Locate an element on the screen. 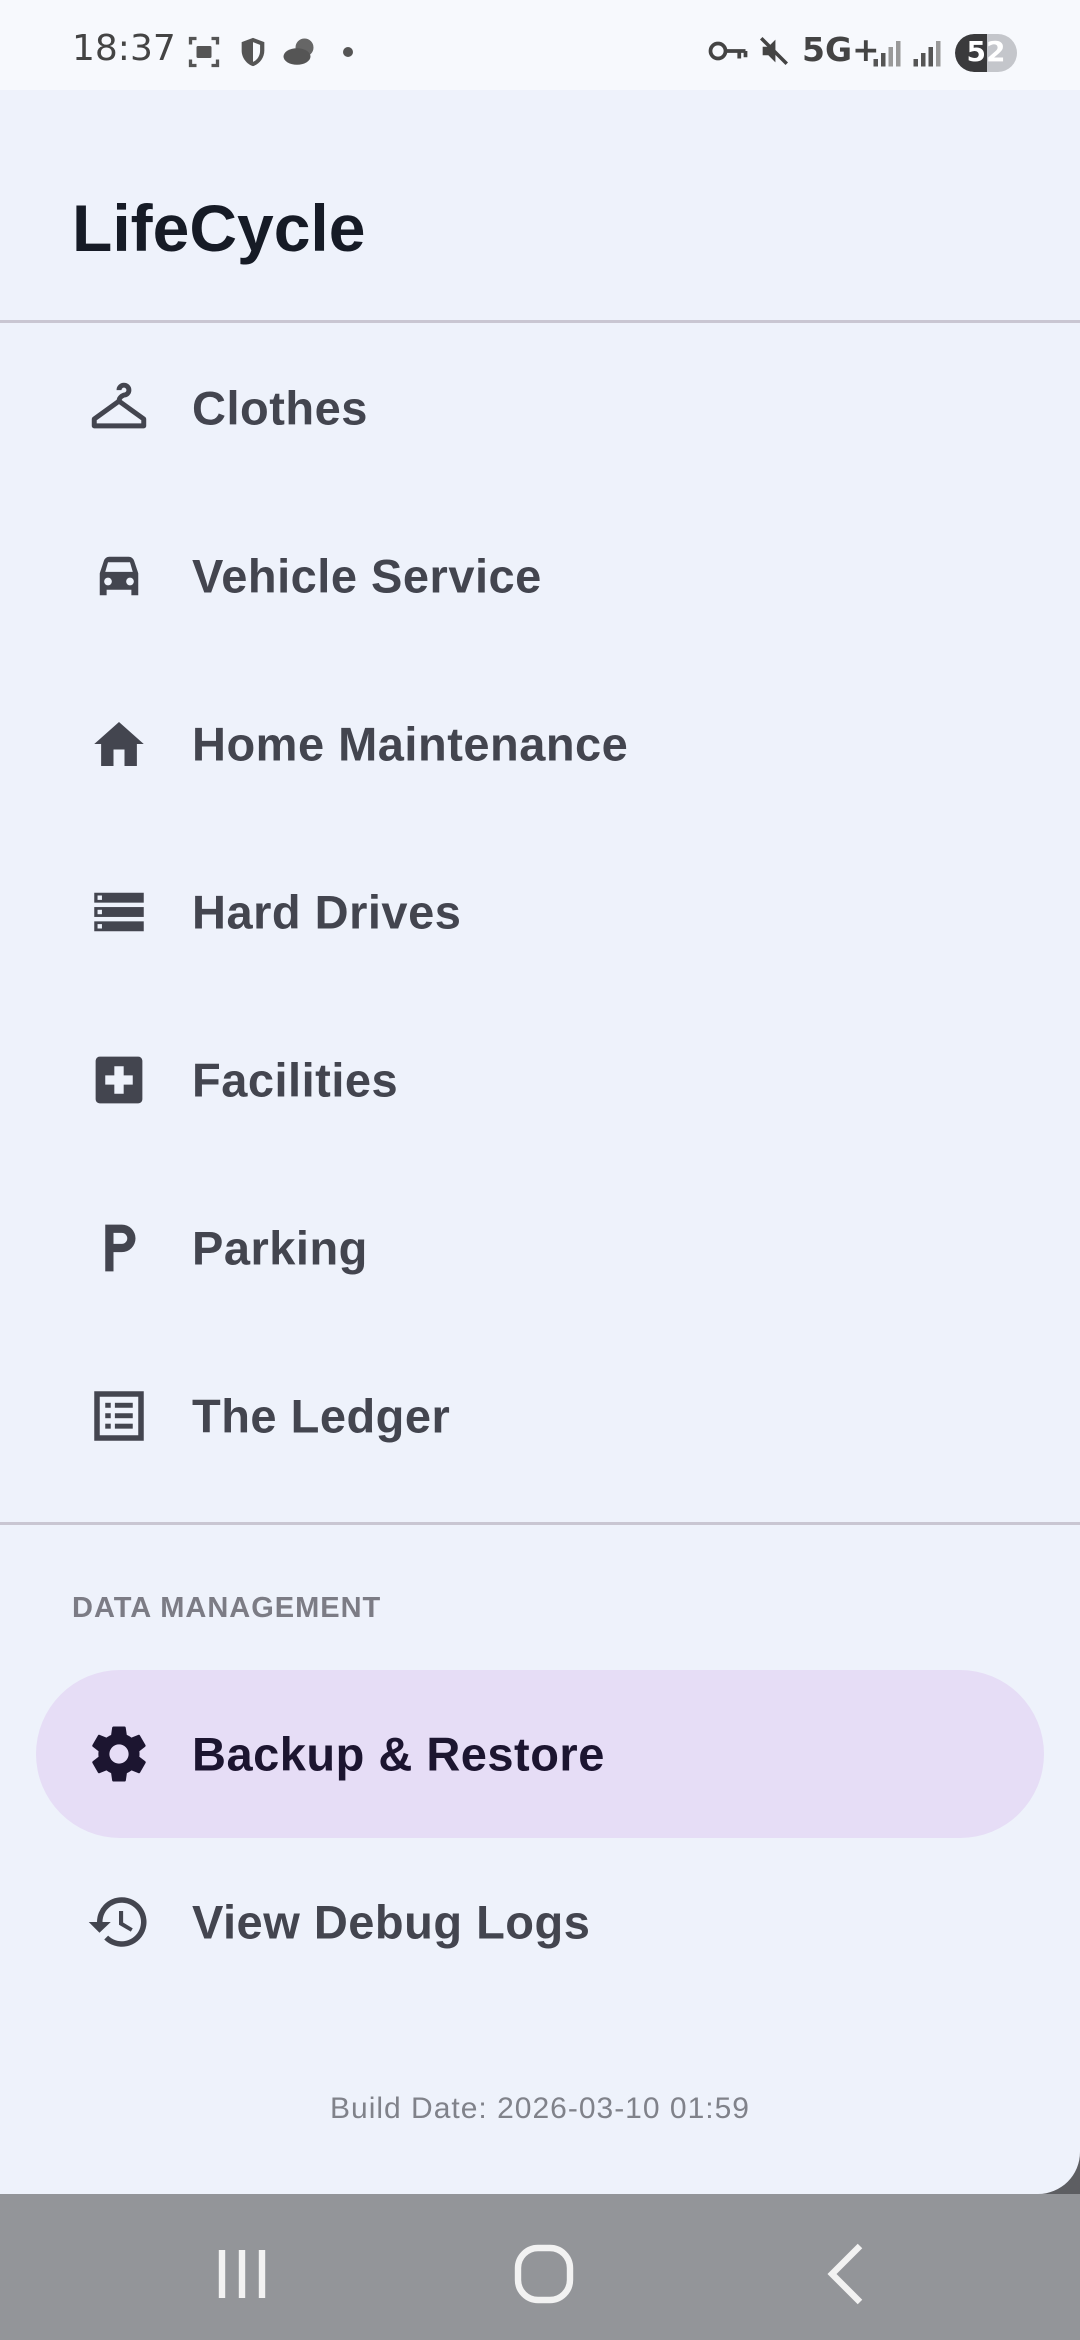  list-icon is located at coordinates (119, 1416).